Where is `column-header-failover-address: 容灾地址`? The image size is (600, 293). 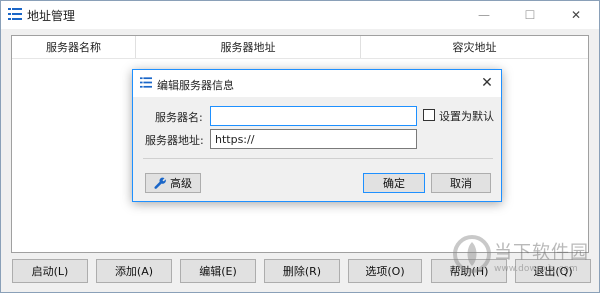 column-header-failover-address: 容灾地址 is located at coordinates (474, 47).